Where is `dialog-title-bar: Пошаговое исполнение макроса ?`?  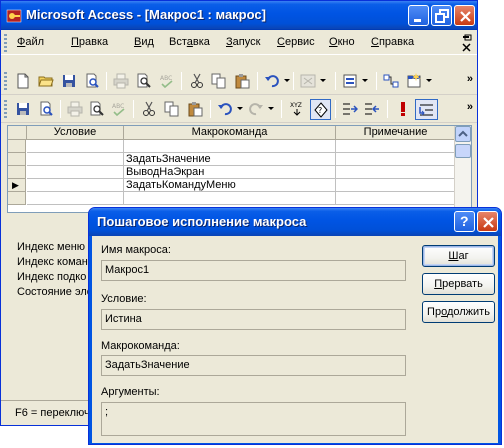 dialog-title-bar: Пошаговое исполнение макроса ? is located at coordinates (295, 222).